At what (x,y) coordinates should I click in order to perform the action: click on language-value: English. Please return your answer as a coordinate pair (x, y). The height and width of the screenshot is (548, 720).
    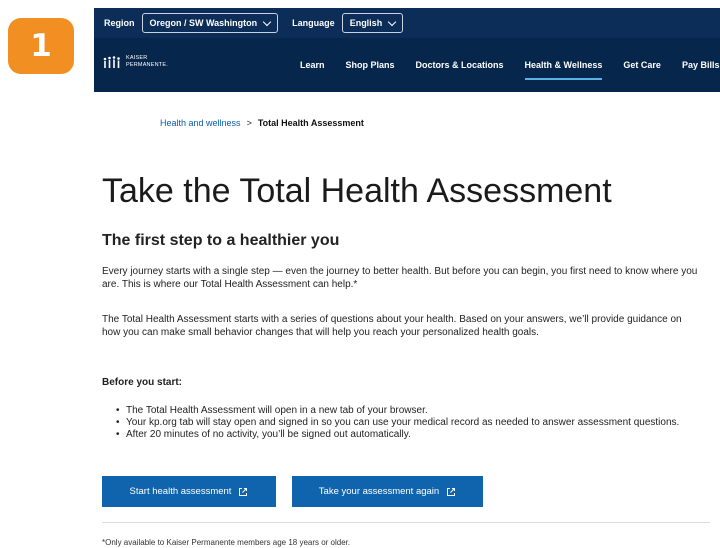
    Looking at the image, I should click on (366, 23).